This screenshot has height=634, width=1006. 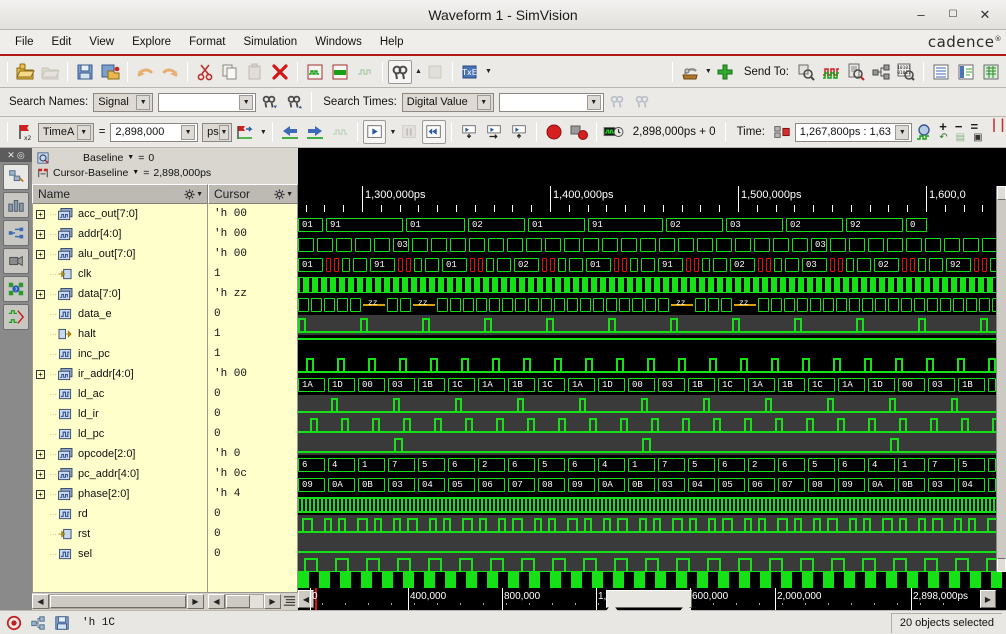 What do you see at coordinates (110, 72) in the screenshot?
I see `save-as-icon` at bounding box center [110, 72].